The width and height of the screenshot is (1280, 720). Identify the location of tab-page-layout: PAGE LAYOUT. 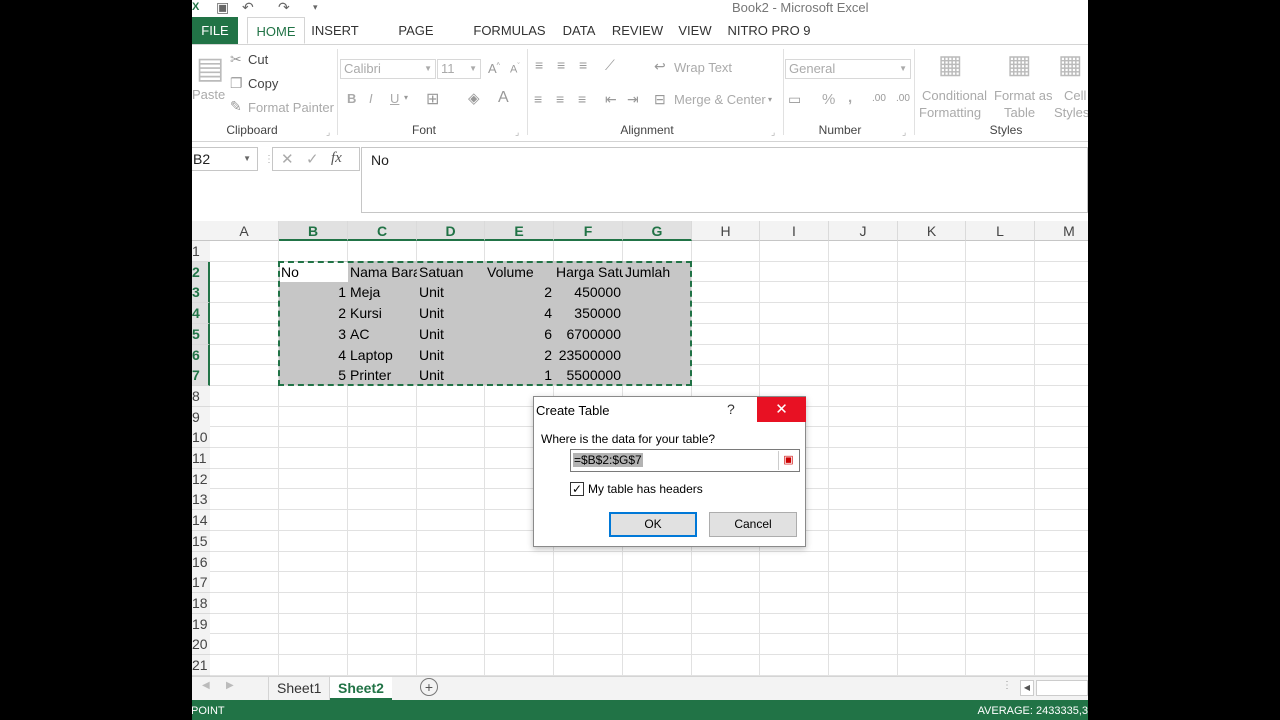
(416, 41).